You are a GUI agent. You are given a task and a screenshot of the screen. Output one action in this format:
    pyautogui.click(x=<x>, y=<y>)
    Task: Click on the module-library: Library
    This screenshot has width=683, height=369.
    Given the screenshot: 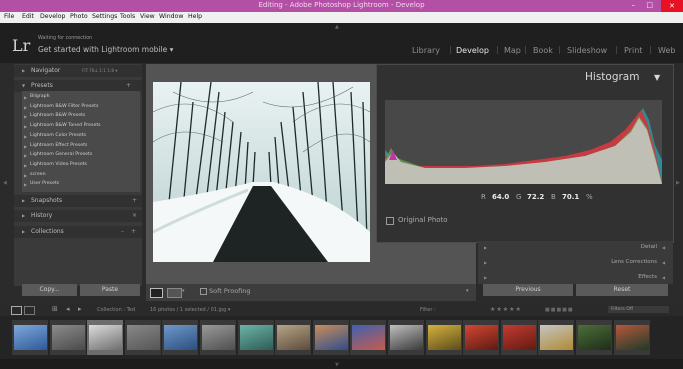 What is the action you would take?
    pyautogui.click(x=426, y=50)
    